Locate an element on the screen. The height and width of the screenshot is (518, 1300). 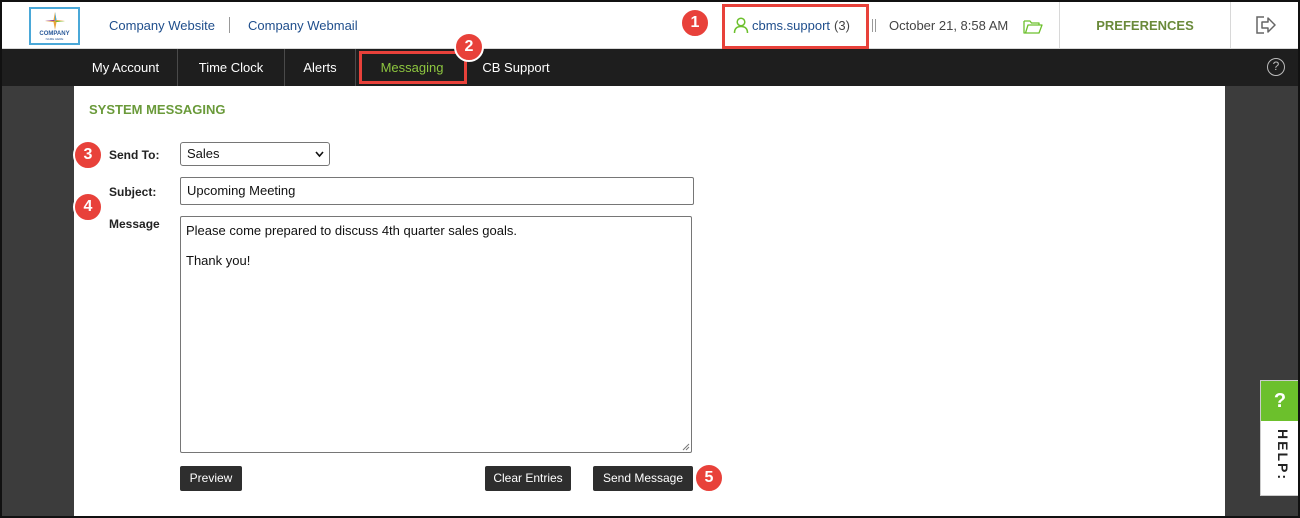
message-label: Message is located at coordinates (134, 224).